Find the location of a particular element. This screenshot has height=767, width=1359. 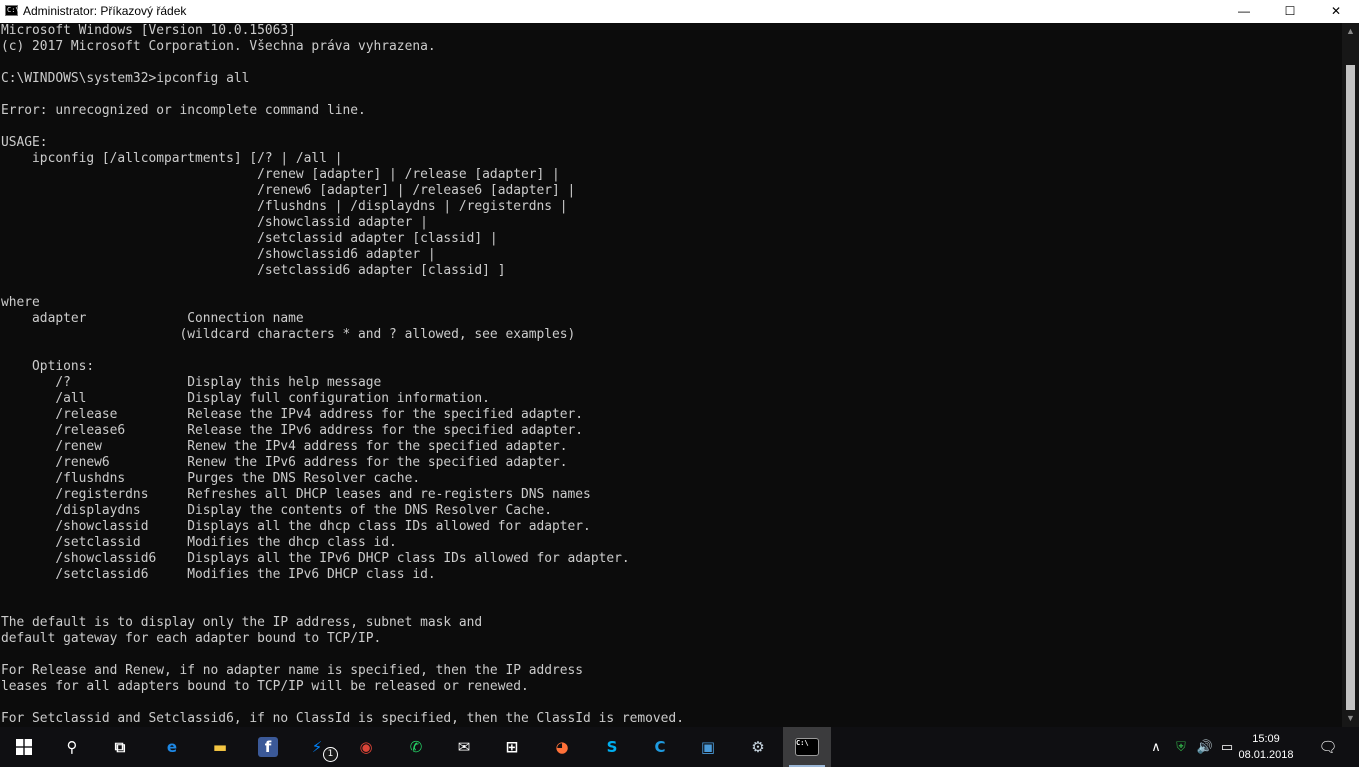

file-explorer-button: ▬ is located at coordinates (220, 747).